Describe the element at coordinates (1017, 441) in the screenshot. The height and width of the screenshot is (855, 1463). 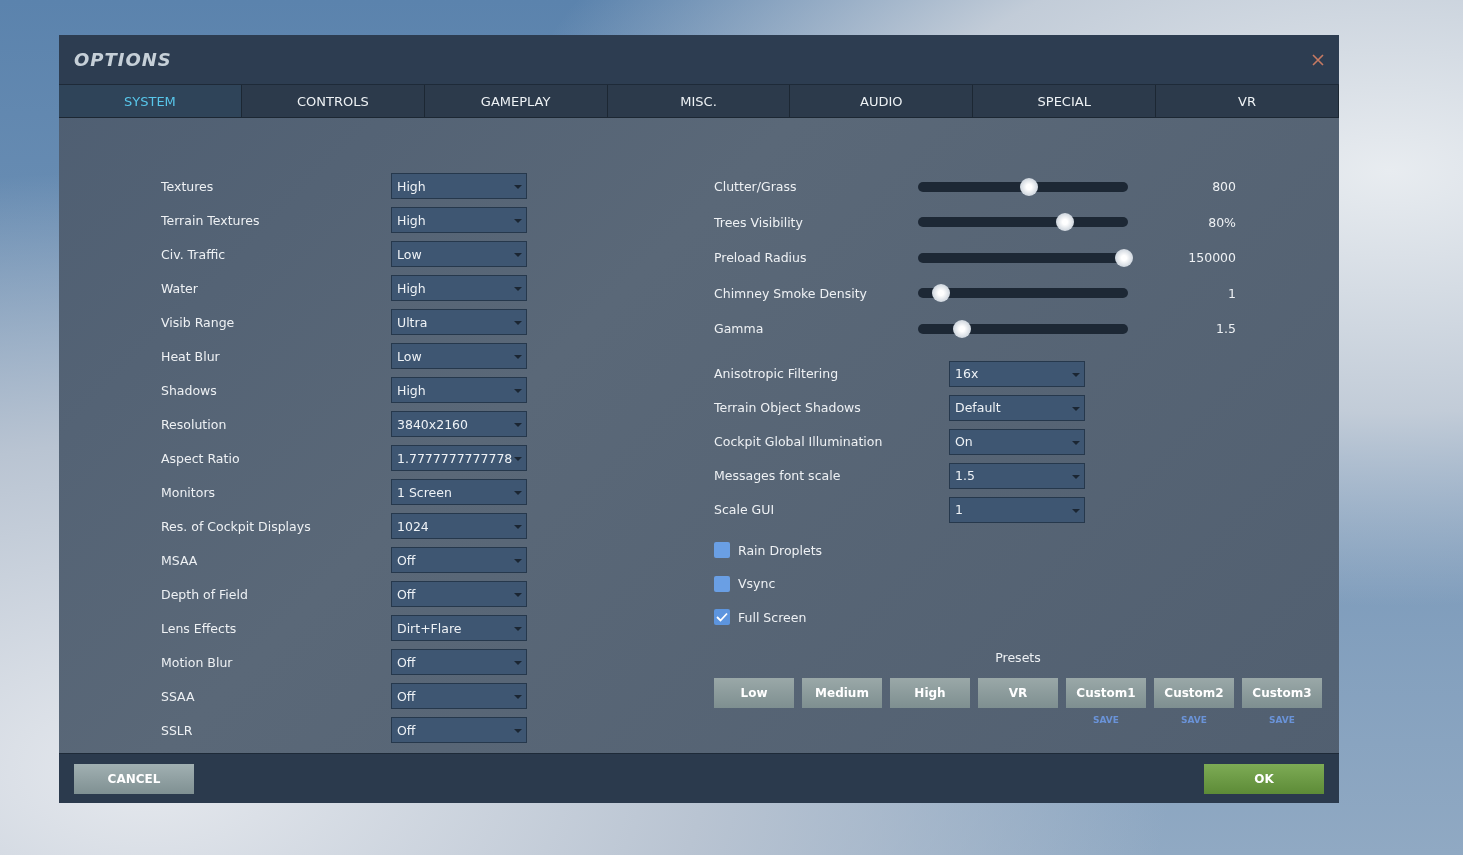
I see `dropdown: On` at that location.